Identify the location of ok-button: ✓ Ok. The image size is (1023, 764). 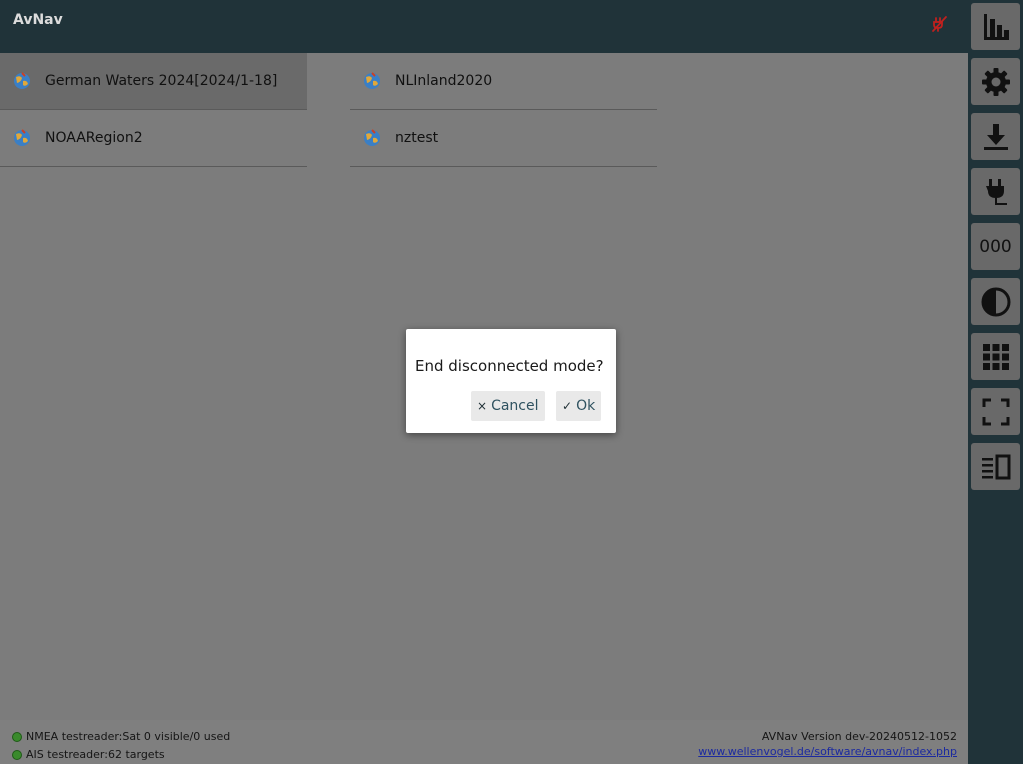
(579, 406).